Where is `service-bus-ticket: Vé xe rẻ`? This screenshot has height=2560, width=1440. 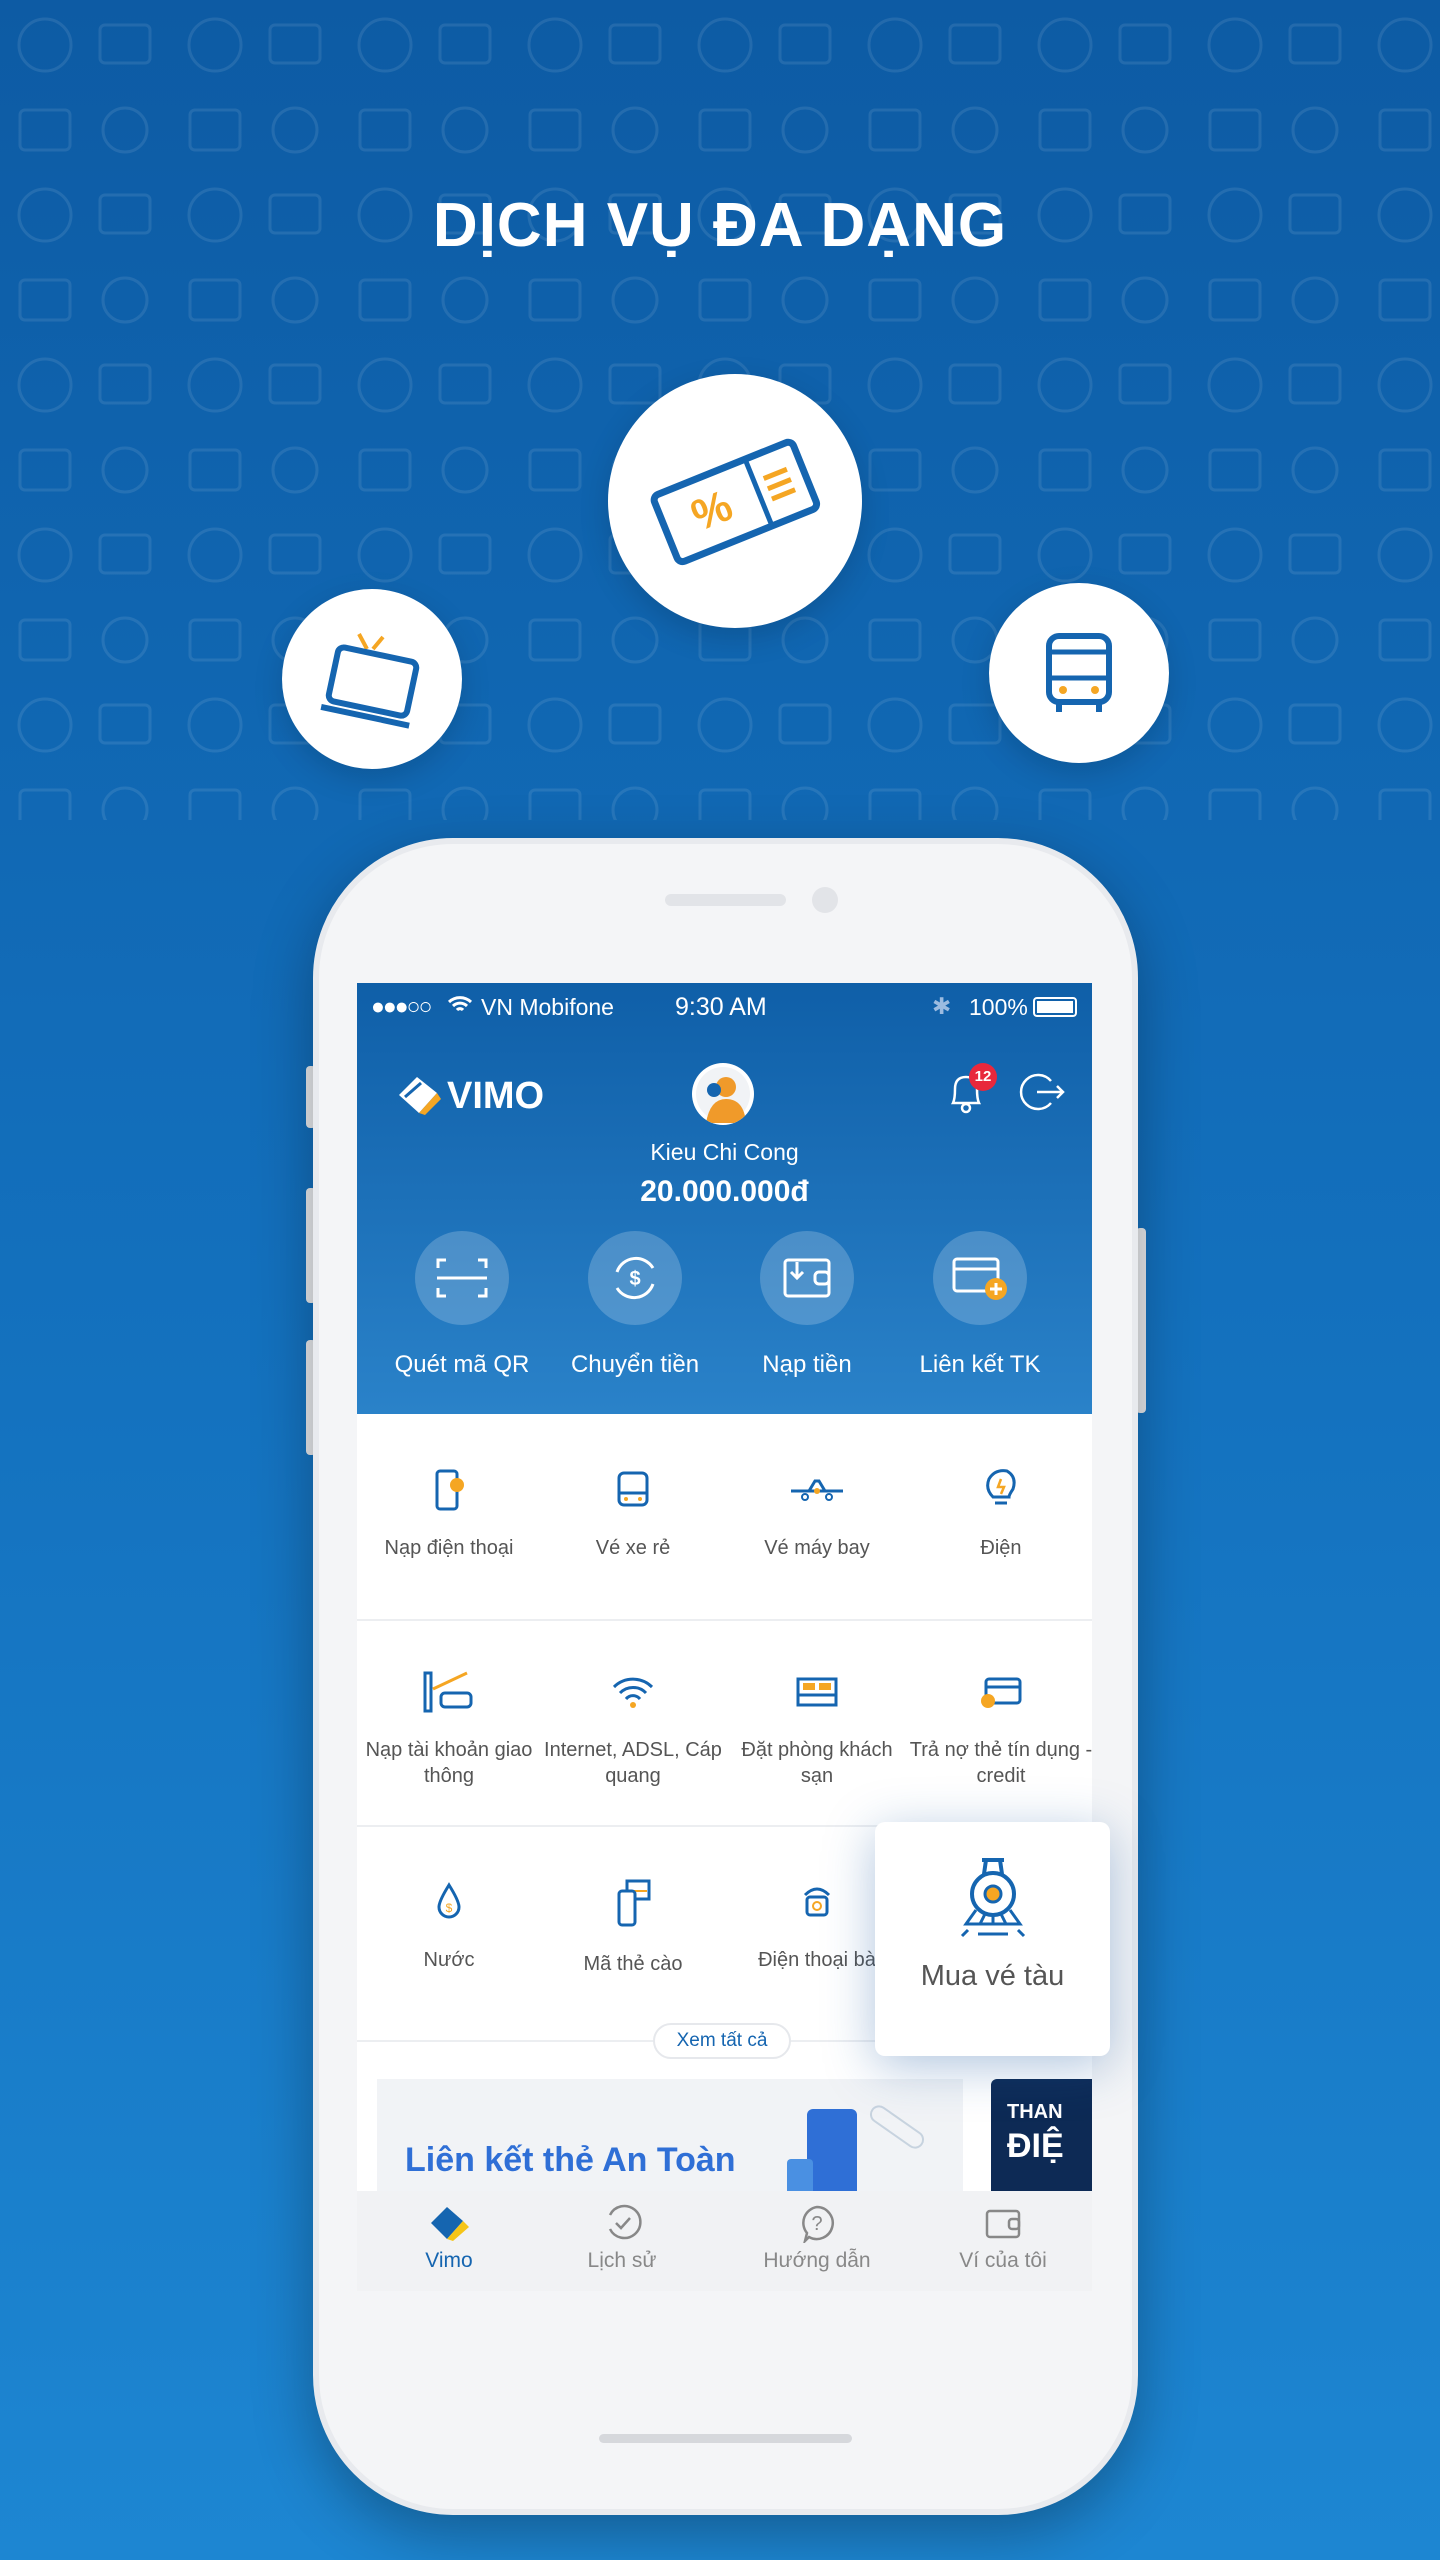 service-bus-ticket: Vé xe rẻ is located at coordinates (633, 1514).